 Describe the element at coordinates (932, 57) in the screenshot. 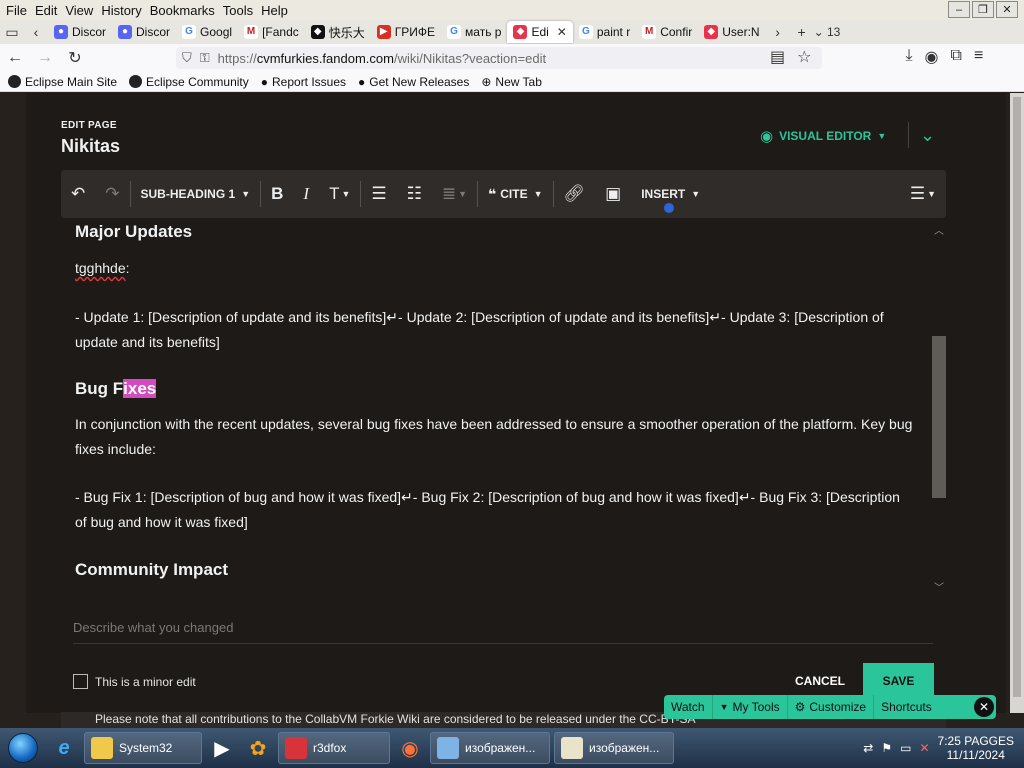

I see `account-icon: ◉` at that location.